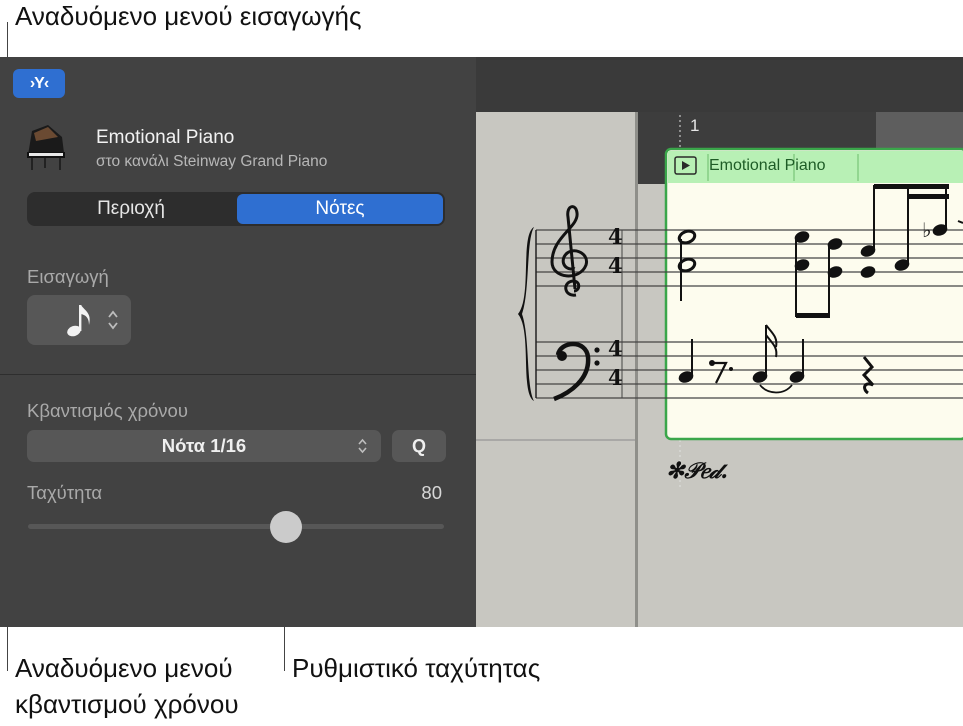 Image resolution: width=963 pixels, height=726 pixels. What do you see at coordinates (767, 165) in the screenshot?
I see `region-name: Emotional Piano` at bounding box center [767, 165].